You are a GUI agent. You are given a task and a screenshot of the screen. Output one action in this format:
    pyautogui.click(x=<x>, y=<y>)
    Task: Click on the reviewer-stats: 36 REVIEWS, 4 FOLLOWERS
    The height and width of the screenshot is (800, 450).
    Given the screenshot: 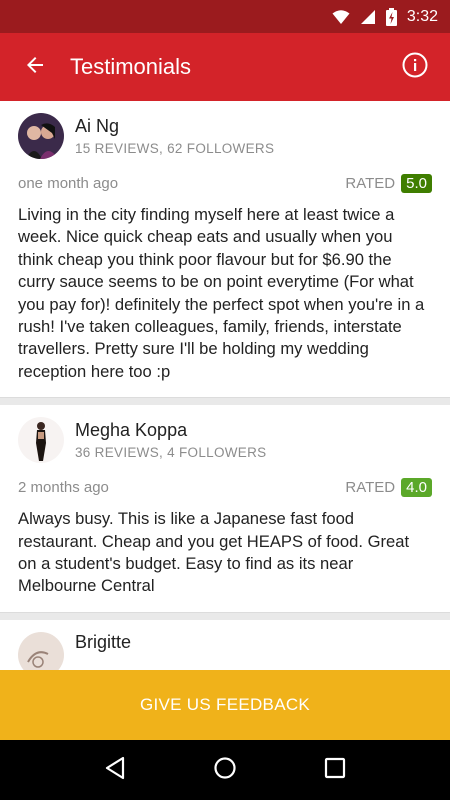 What is the action you would take?
    pyautogui.click(x=171, y=453)
    